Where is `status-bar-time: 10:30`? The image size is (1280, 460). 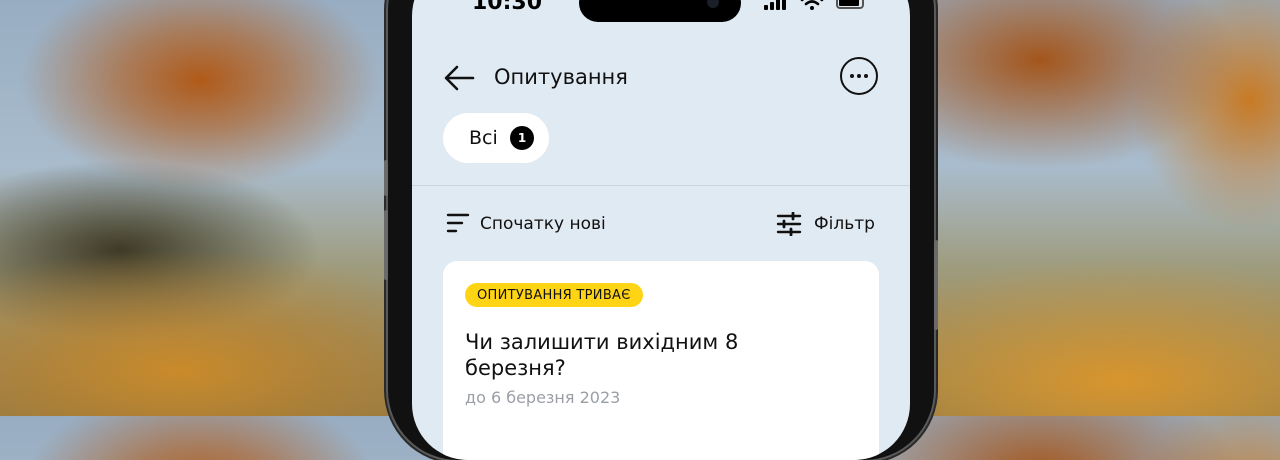
status-bar-time: 10:30 is located at coordinates (507, 7).